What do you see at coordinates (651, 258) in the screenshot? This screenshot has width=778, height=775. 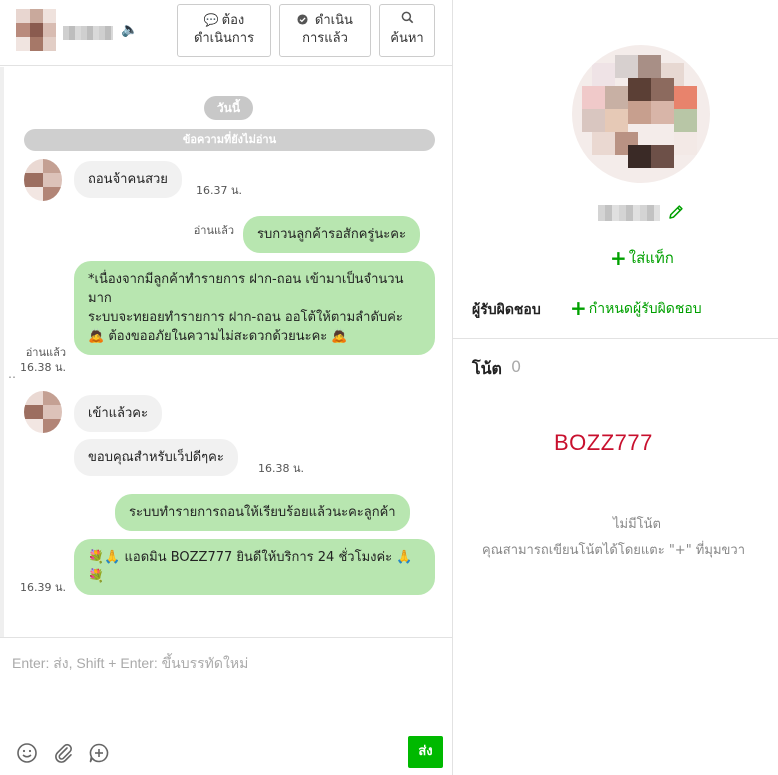 I see `add-tag-label: ใส่แท็ก` at bounding box center [651, 258].